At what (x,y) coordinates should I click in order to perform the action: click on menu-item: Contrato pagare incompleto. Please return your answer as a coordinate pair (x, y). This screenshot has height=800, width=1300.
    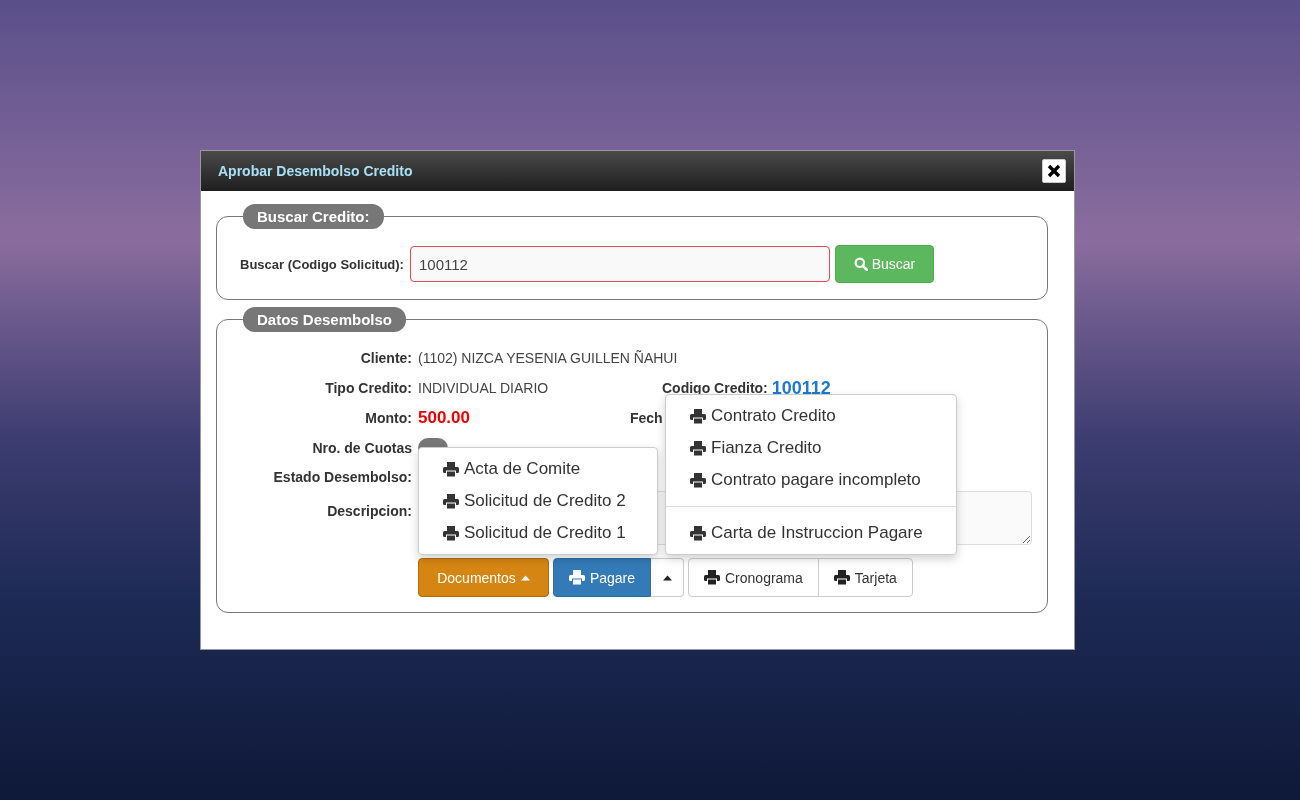
    Looking at the image, I should click on (811, 480).